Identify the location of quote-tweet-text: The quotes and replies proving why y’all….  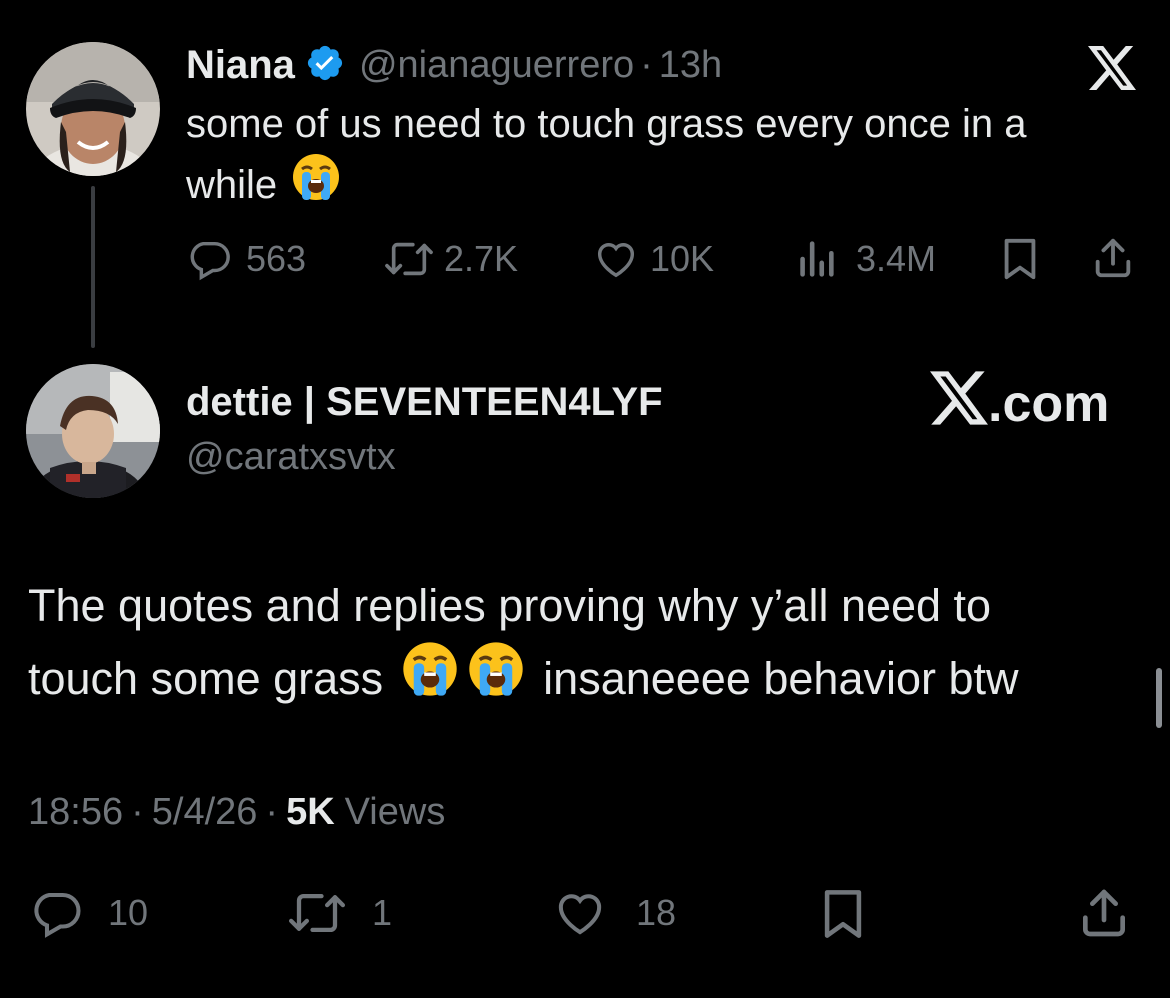
(583, 644).